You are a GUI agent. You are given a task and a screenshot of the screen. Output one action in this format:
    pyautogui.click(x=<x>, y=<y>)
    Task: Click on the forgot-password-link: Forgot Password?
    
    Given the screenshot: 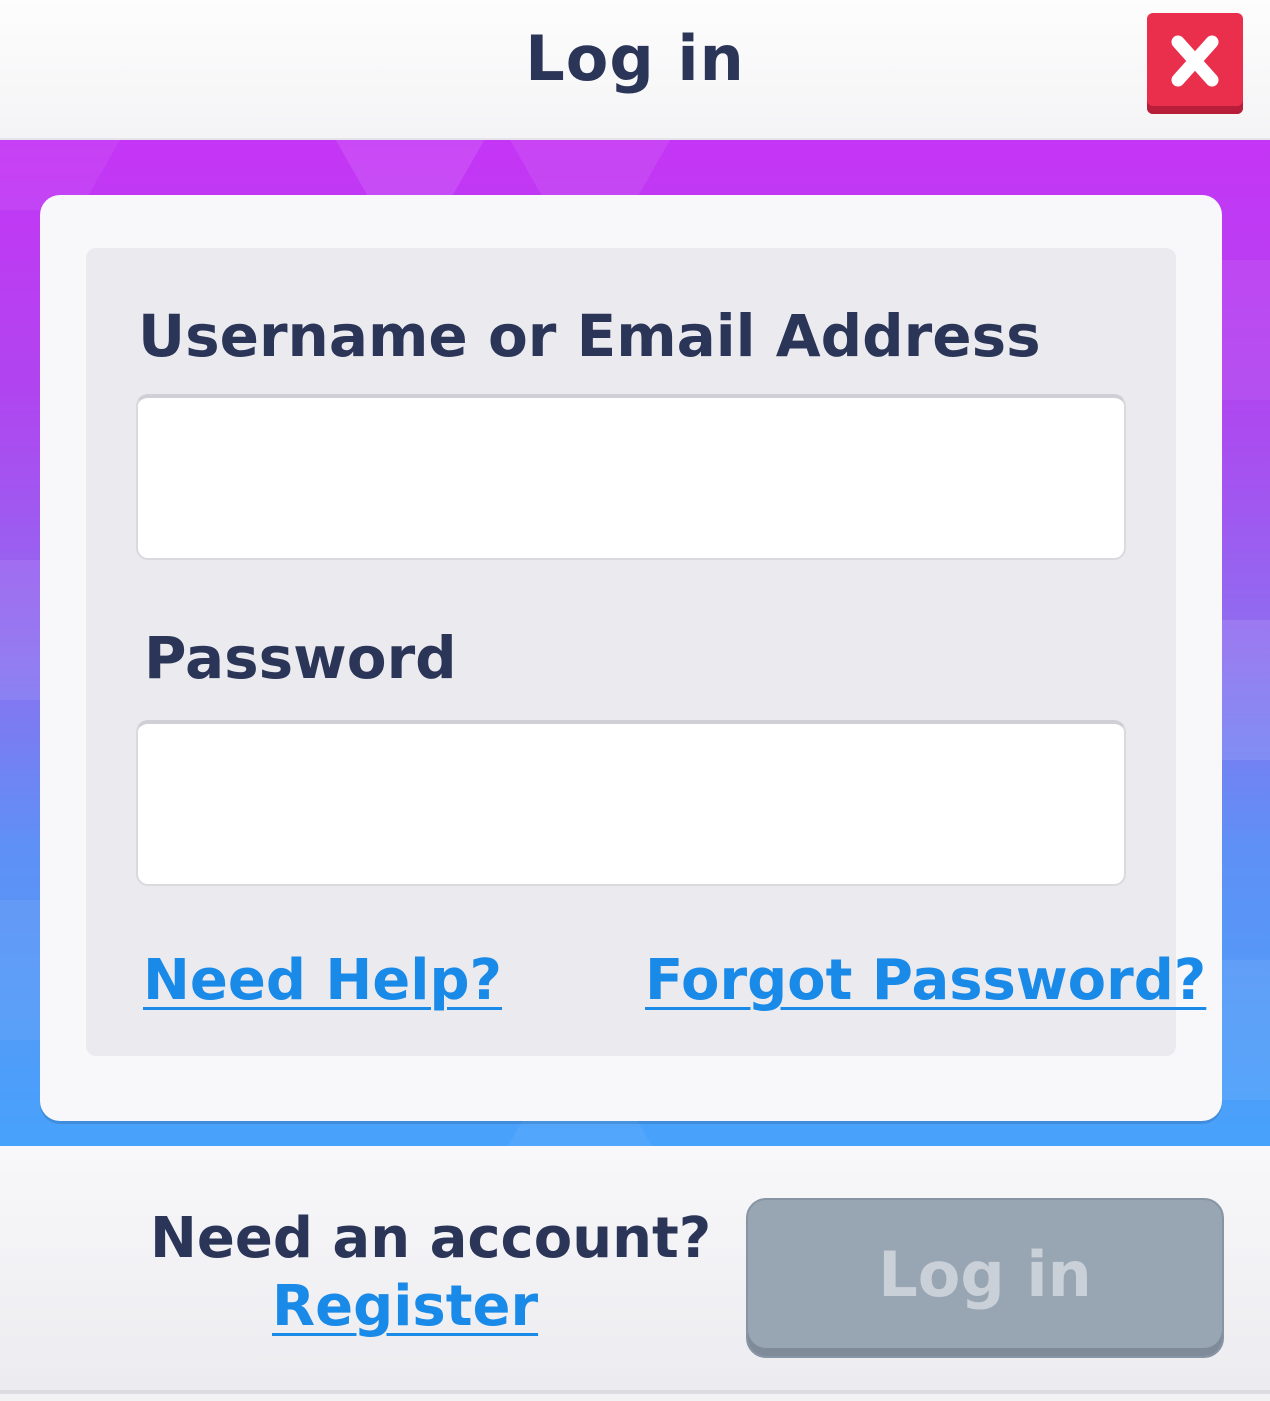 What is the action you would take?
    pyautogui.click(x=925, y=980)
    